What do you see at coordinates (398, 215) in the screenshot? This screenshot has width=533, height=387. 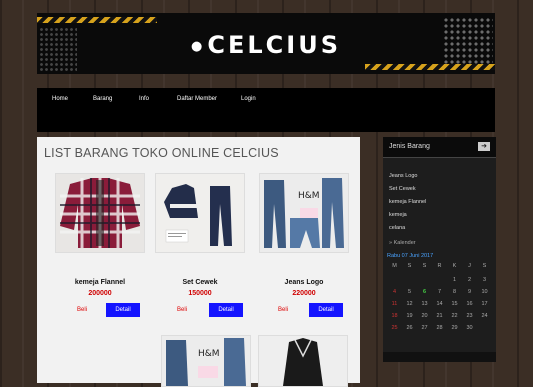 I see `category-link: kemeja` at bounding box center [398, 215].